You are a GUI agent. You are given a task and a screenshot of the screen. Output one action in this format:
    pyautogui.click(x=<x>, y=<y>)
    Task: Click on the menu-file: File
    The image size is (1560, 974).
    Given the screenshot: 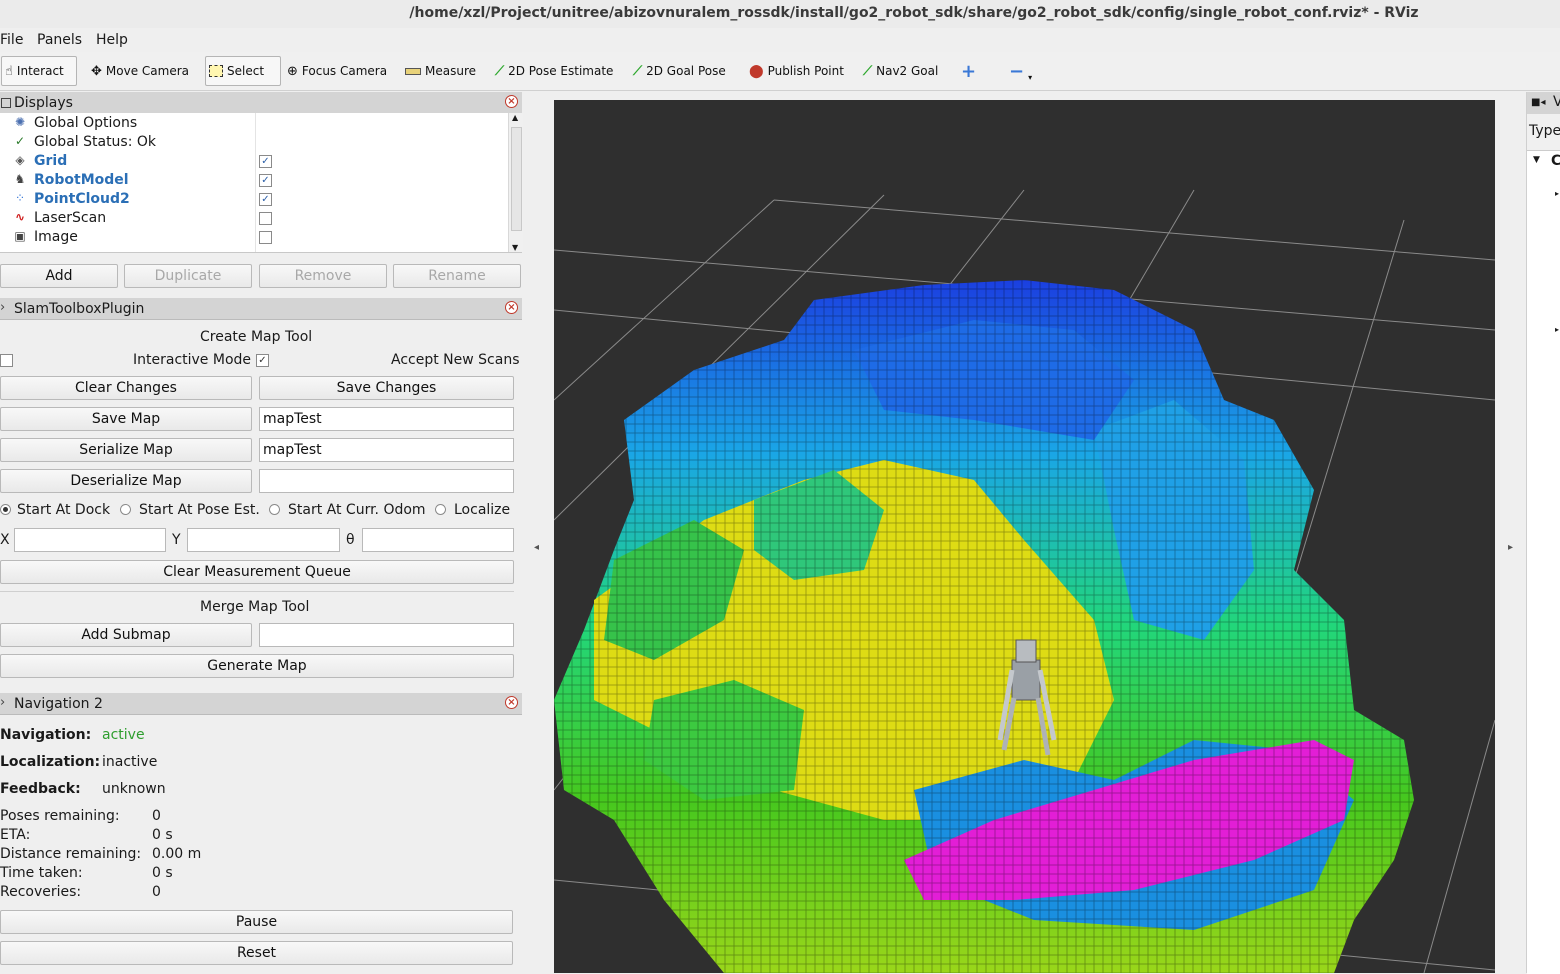 What is the action you would take?
    pyautogui.click(x=11, y=40)
    